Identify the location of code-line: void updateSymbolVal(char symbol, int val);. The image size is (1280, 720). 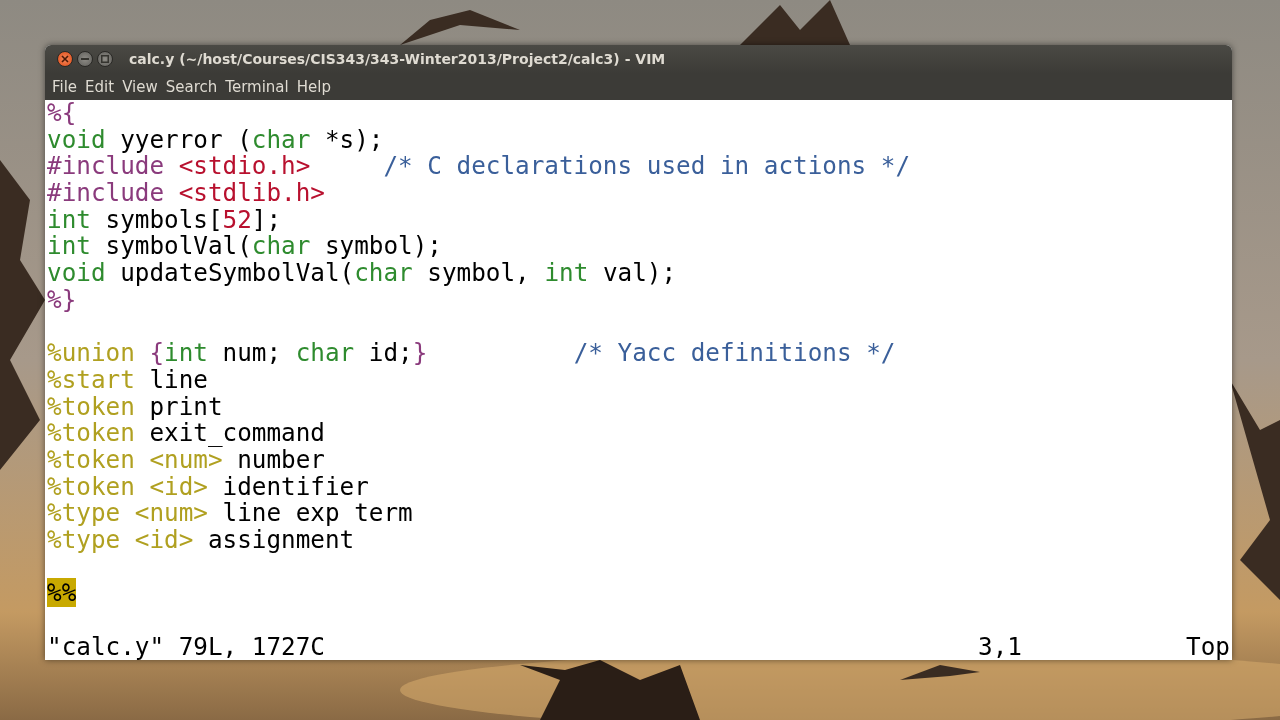
(362, 273).